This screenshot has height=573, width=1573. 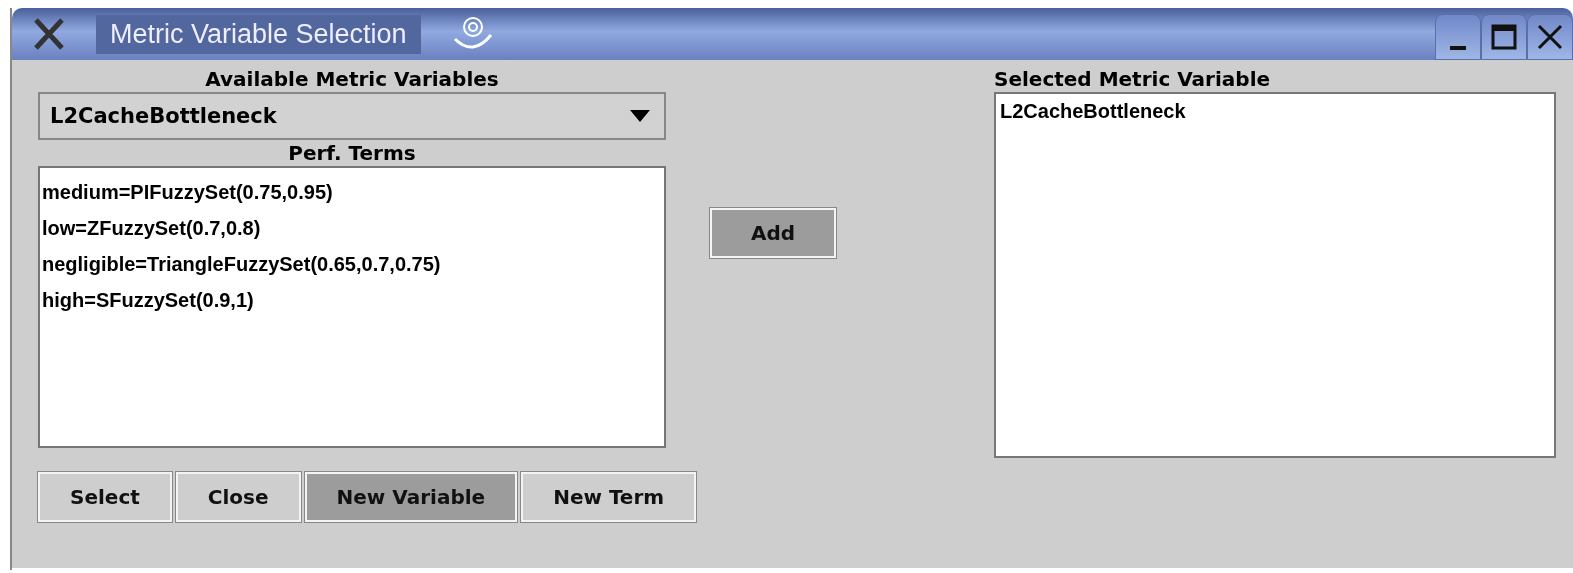 What do you see at coordinates (773, 233) in the screenshot?
I see `add-button: Add` at bounding box center [773, 233].